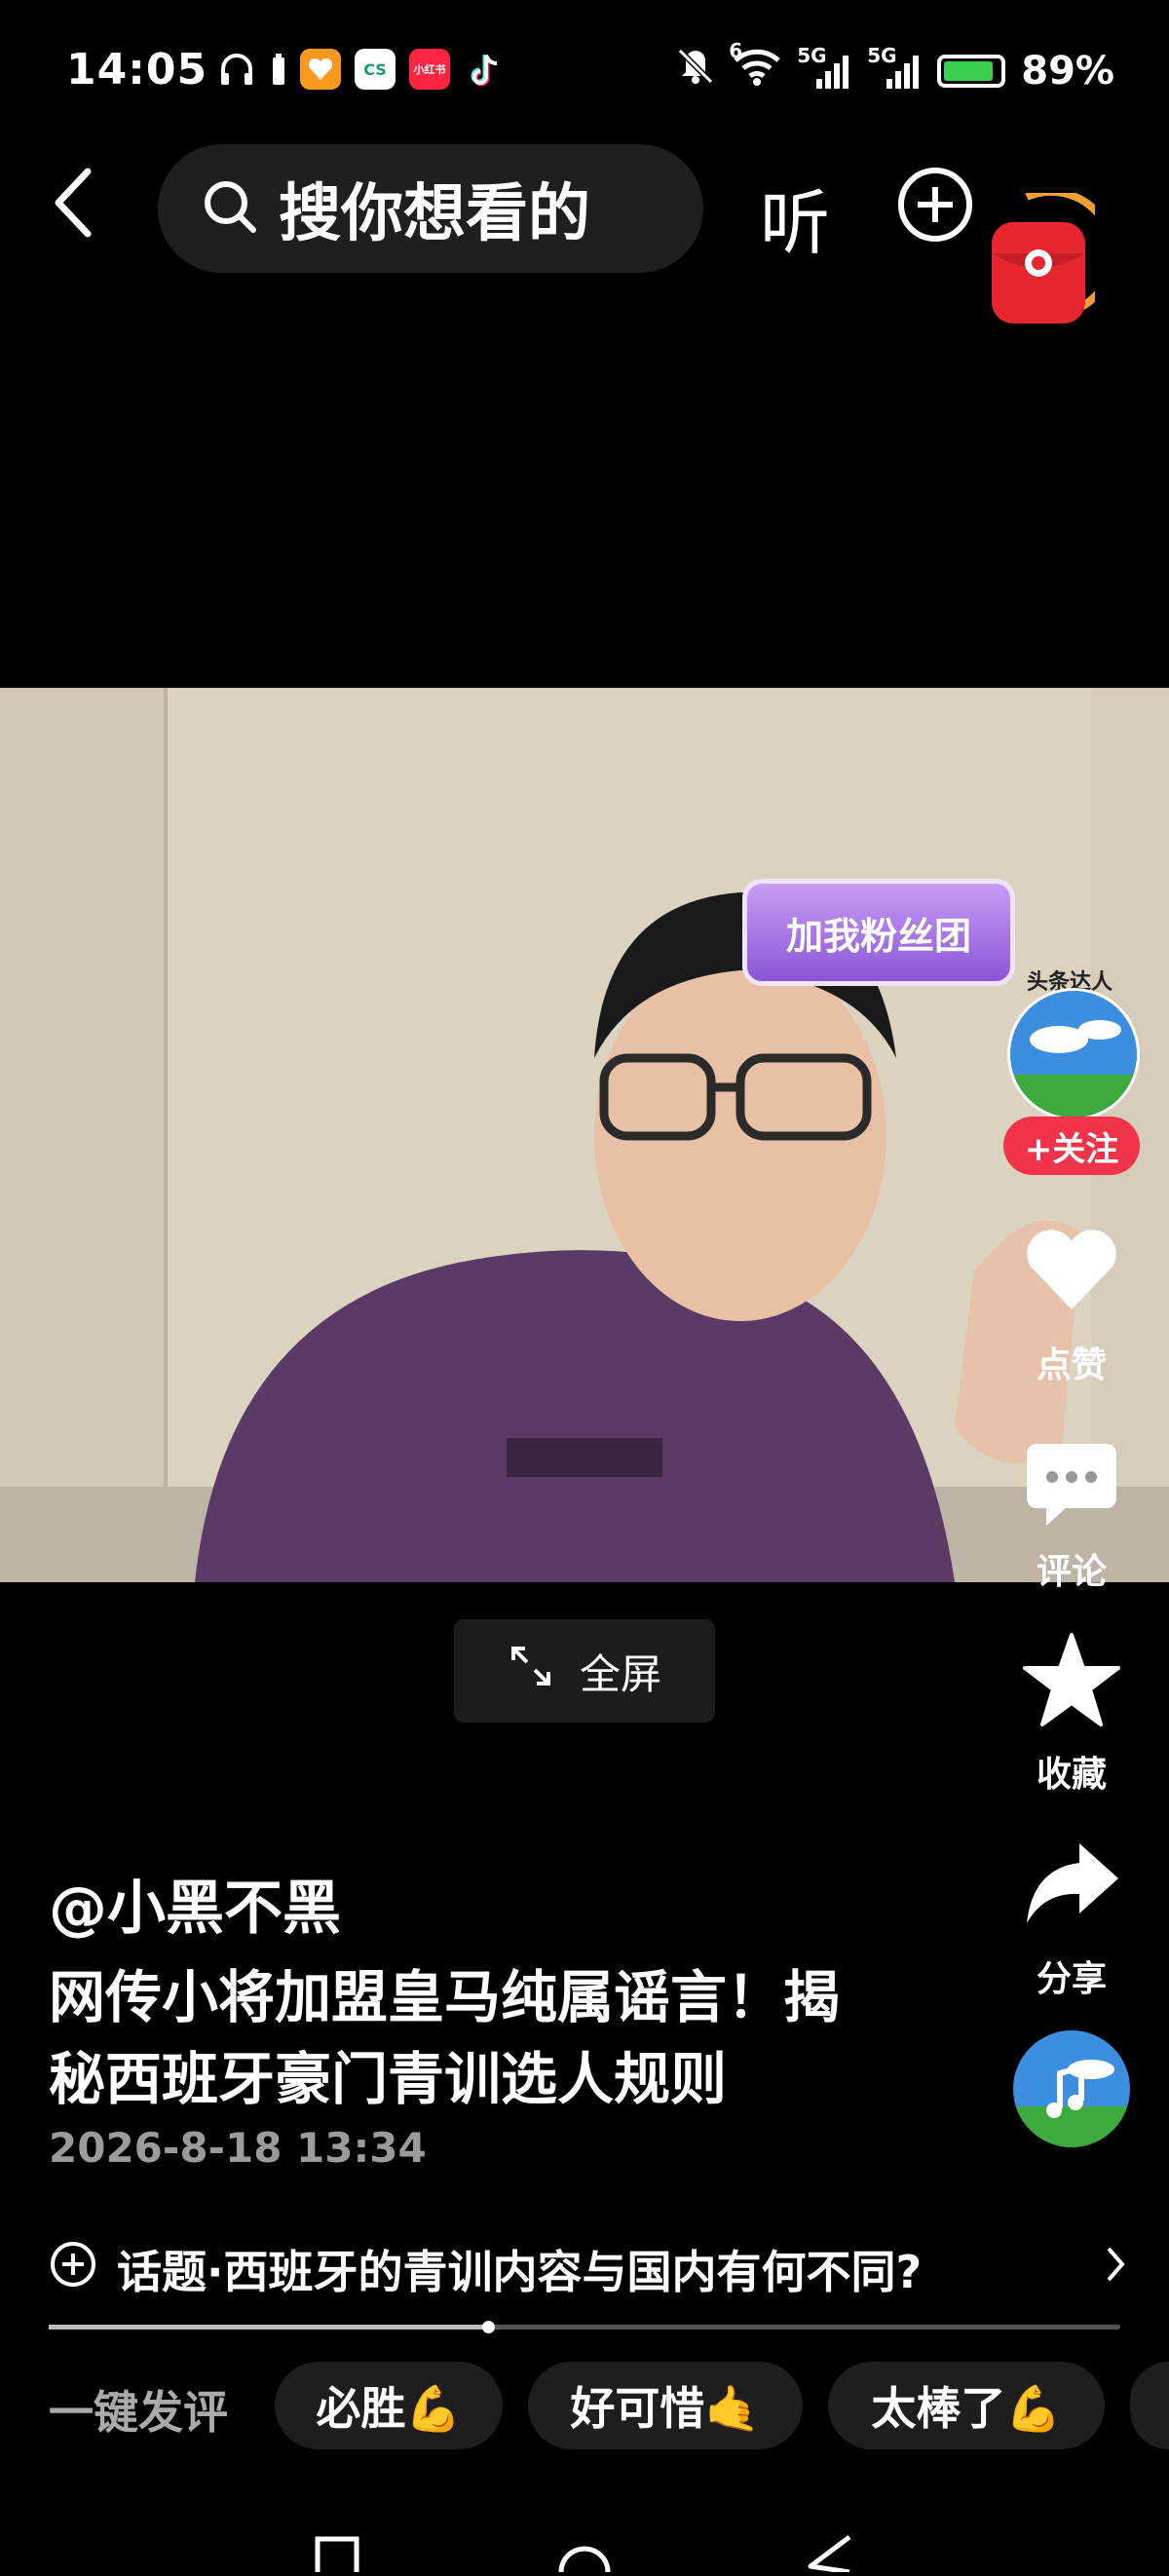 The width and height of the screenshot is (1169, 2576). What do you see at coordinates (238, 2148) in the screenshot?
I see `post-date: 2026-8-18 13:34` at bounding box center [238, 2148].